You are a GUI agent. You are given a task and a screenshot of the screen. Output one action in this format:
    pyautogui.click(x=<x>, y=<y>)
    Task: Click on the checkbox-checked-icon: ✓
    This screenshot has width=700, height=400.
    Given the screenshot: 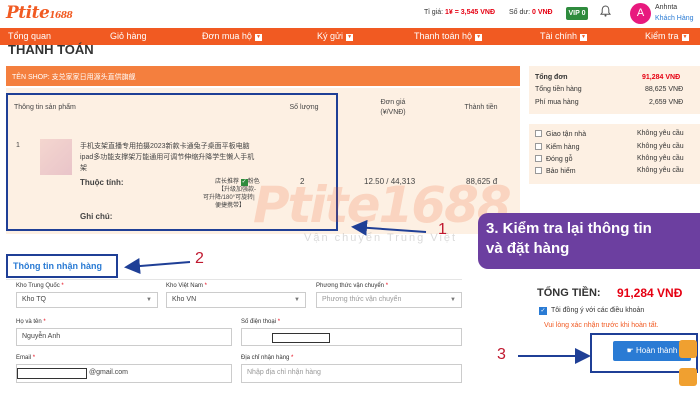 What is the action you would take?
    pyautogui.click(x=543, y=311)
    